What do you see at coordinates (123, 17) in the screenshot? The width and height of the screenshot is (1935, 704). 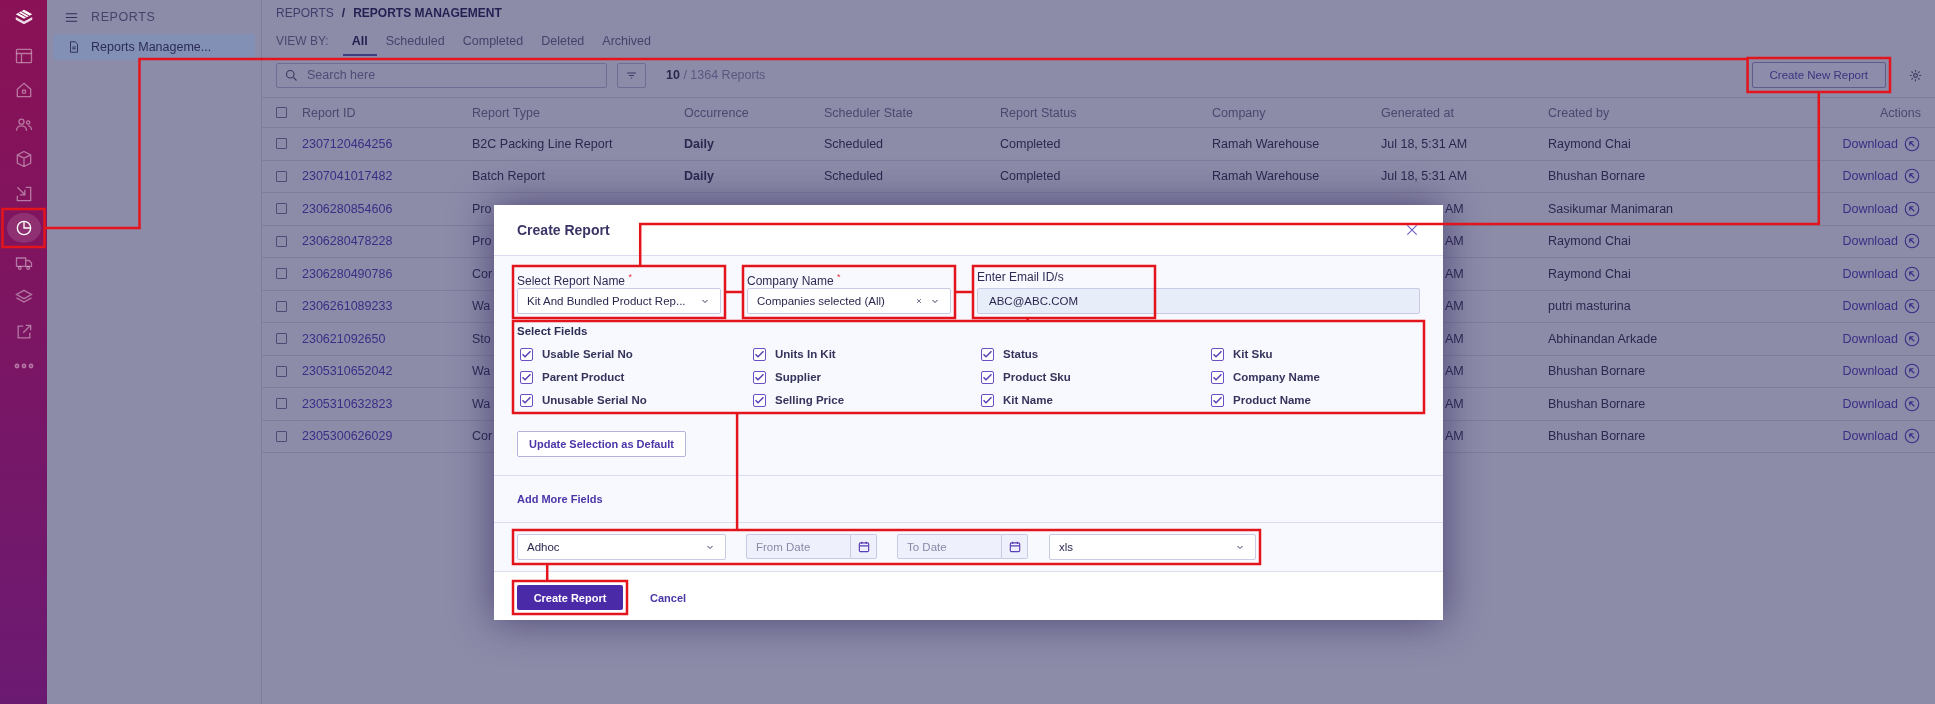 I see `section-title: REPORTS` at bounding box center [123, 17].